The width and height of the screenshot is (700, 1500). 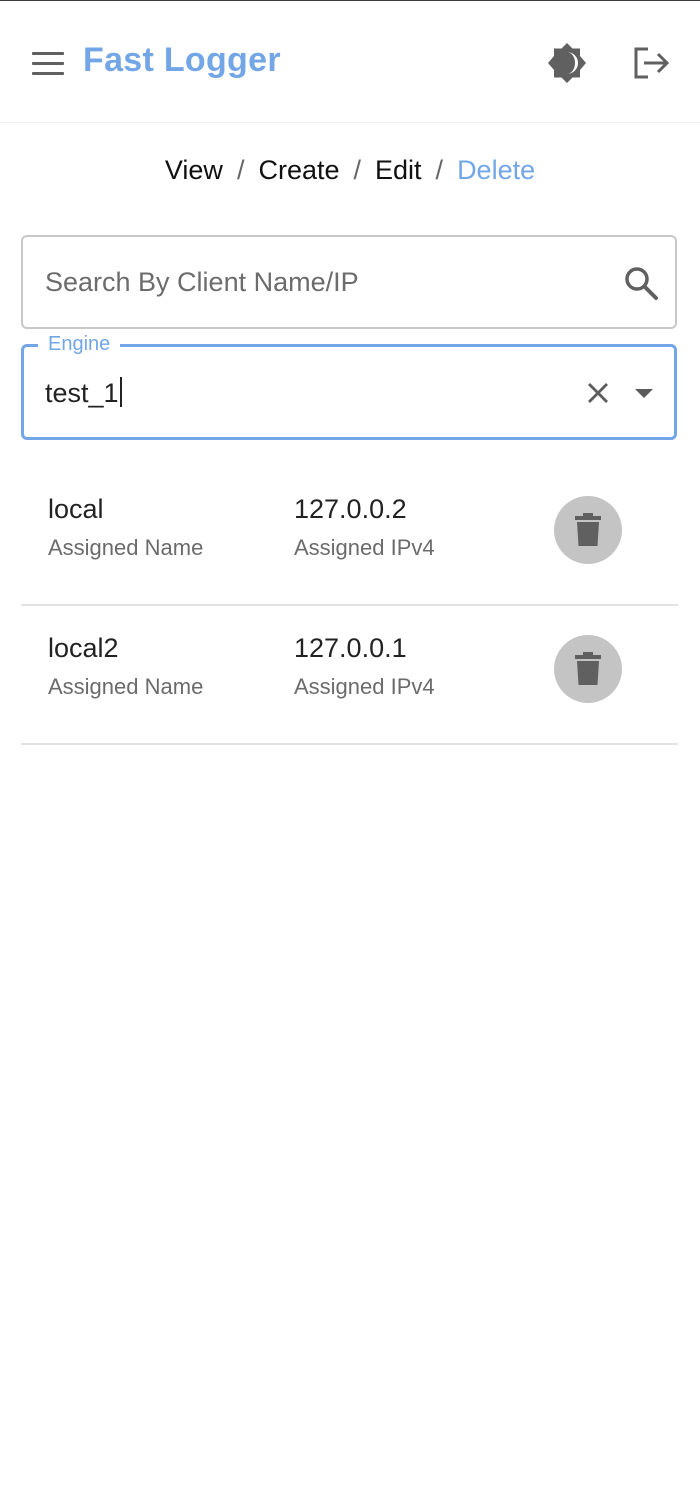 I want to click on text-cursor, so click(x=120, y=392).